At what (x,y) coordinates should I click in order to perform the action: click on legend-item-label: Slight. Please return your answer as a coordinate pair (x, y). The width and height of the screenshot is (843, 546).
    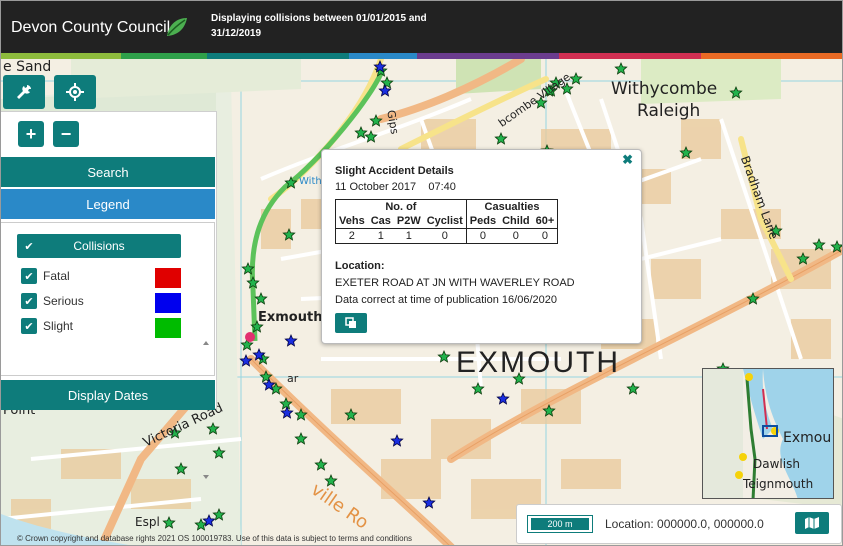
    Looking at the image, I should click on (58, 326).